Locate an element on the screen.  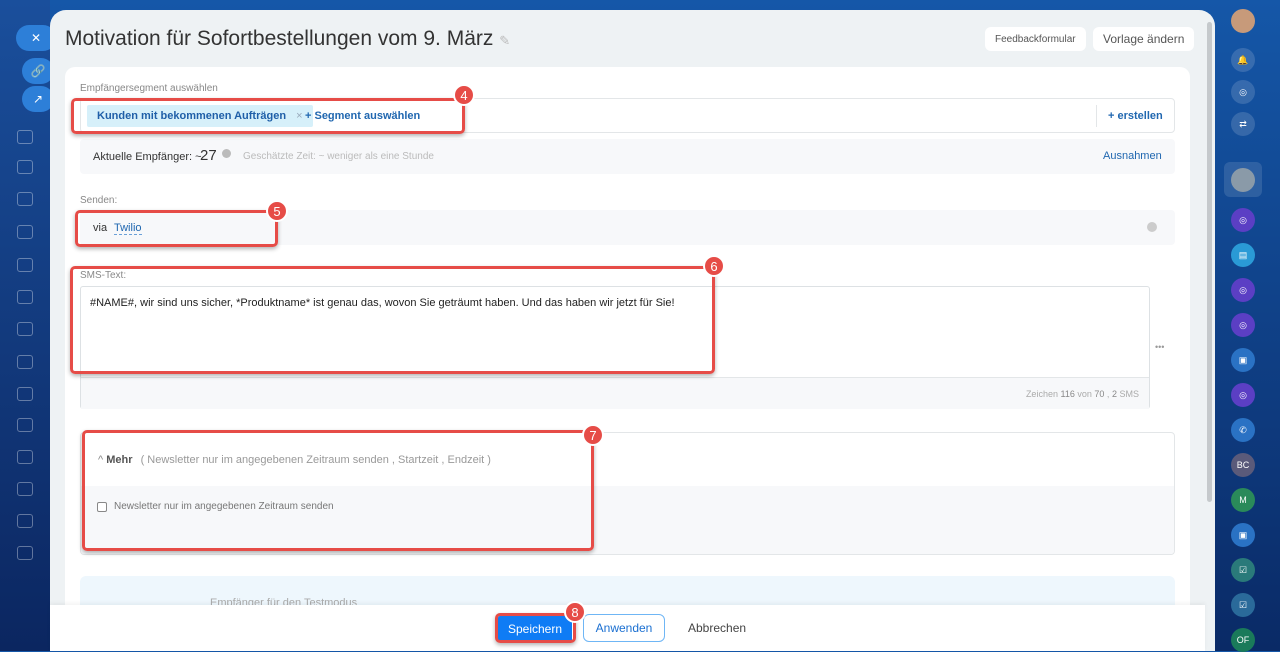
card-icon is located at coordinates (25, 232).